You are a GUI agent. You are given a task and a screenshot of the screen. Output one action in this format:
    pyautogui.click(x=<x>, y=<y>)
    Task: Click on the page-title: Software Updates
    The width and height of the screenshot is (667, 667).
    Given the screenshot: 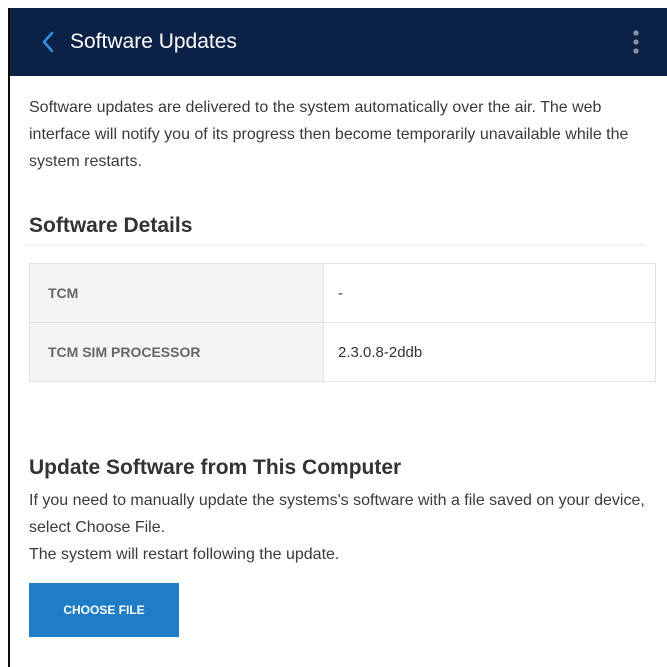 What is the action you would take?
    pyautogui.click(x=153, y=41)
    